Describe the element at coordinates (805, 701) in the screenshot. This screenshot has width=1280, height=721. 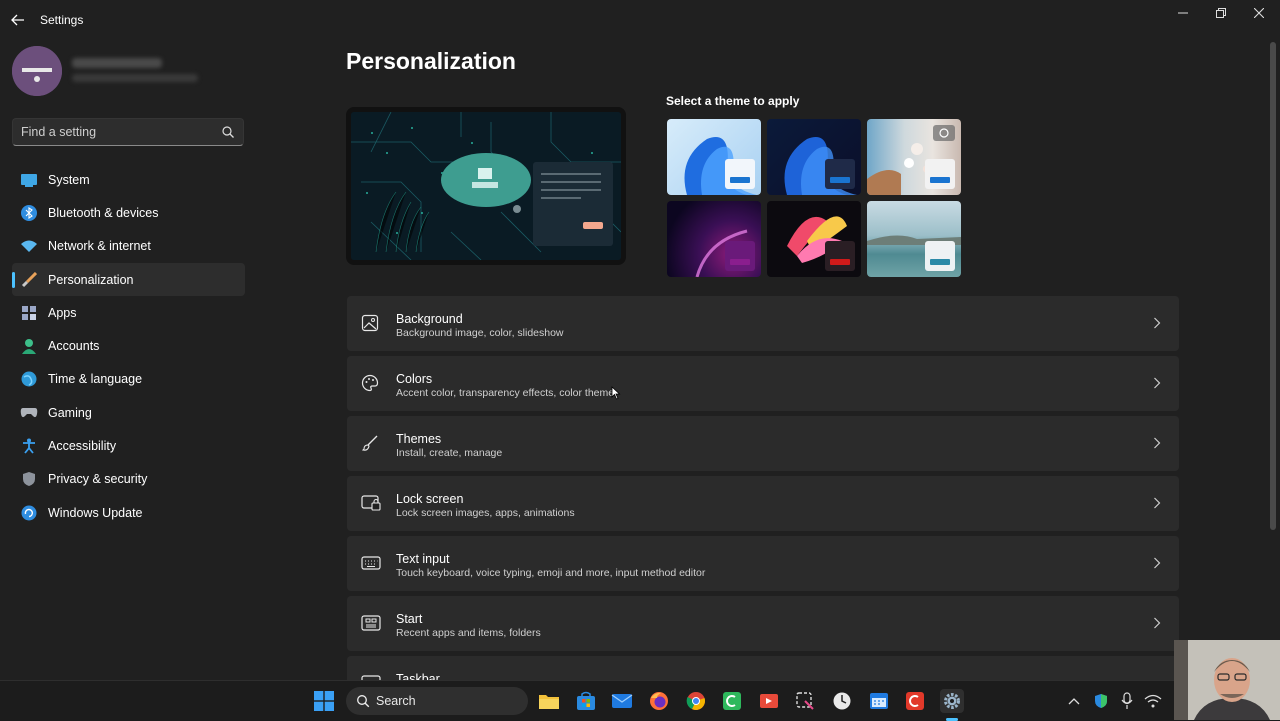
I see `snipping-tool-icon` at that location.